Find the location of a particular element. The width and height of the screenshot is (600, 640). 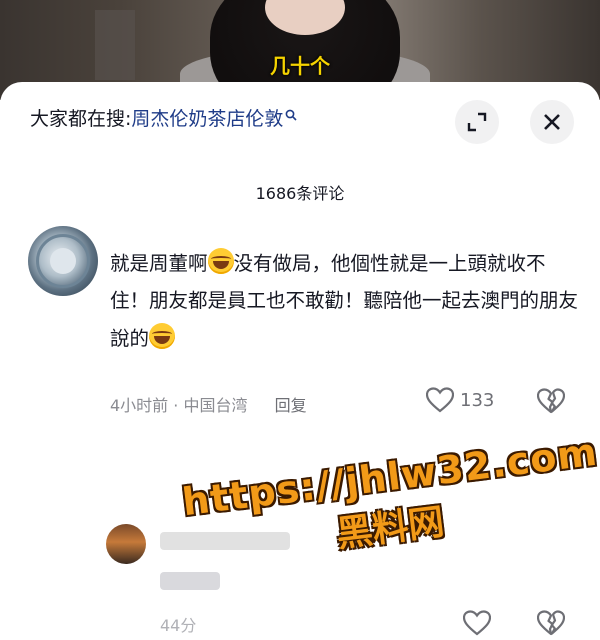

comment-count: 1686条评论 is located at coordinates (300, 193).